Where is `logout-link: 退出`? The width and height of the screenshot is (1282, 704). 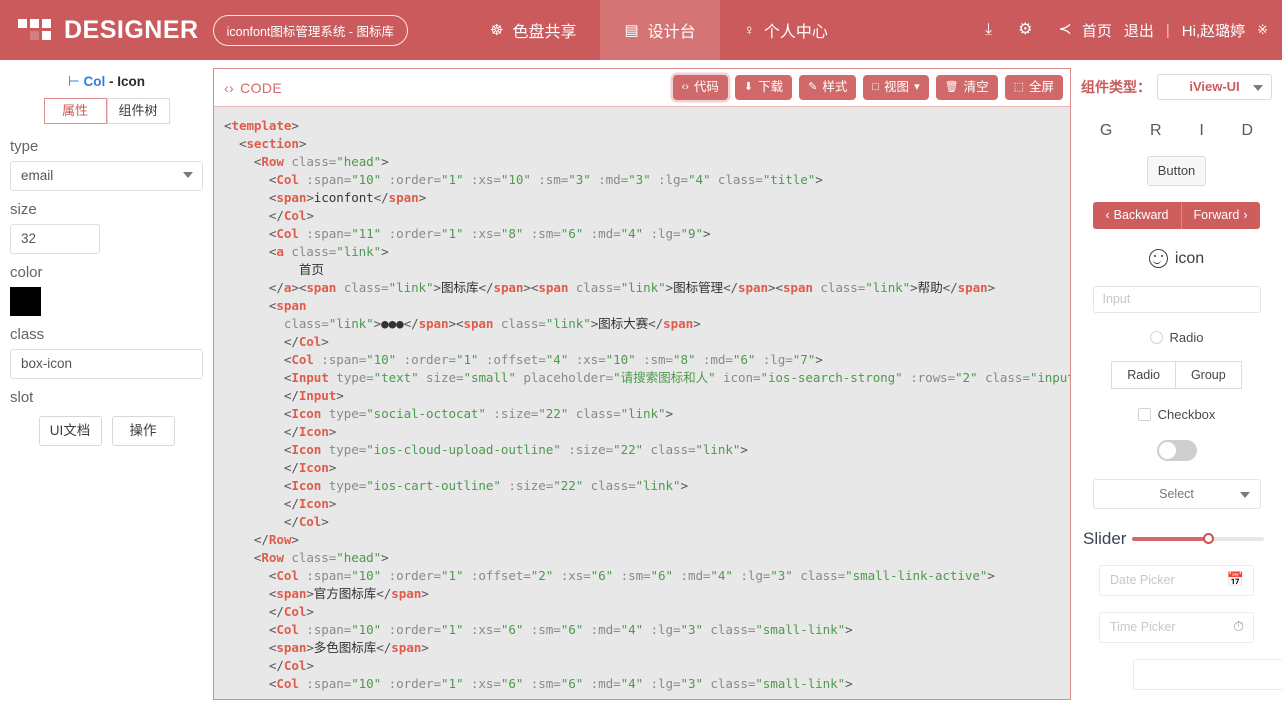
logout-link: 退出 is located at coordinates (1139, 30).